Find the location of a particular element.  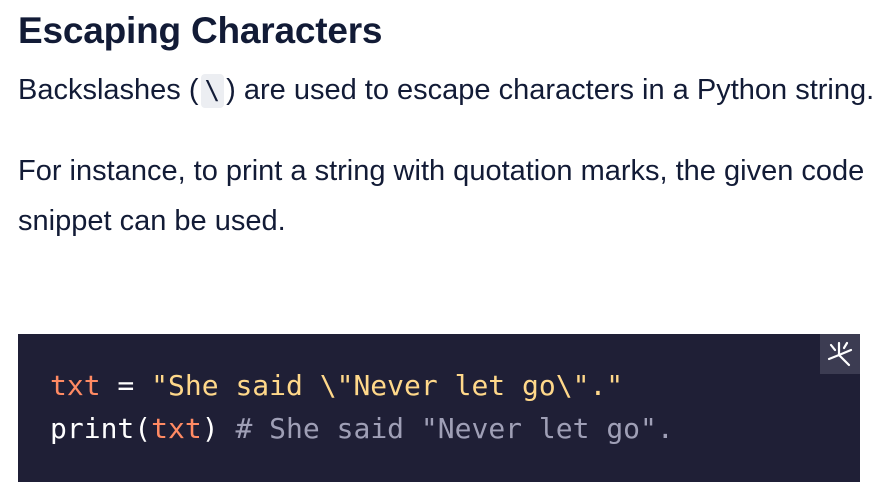

code-string: "She said \"Never let go\"." is located at coordinates (387, 385).